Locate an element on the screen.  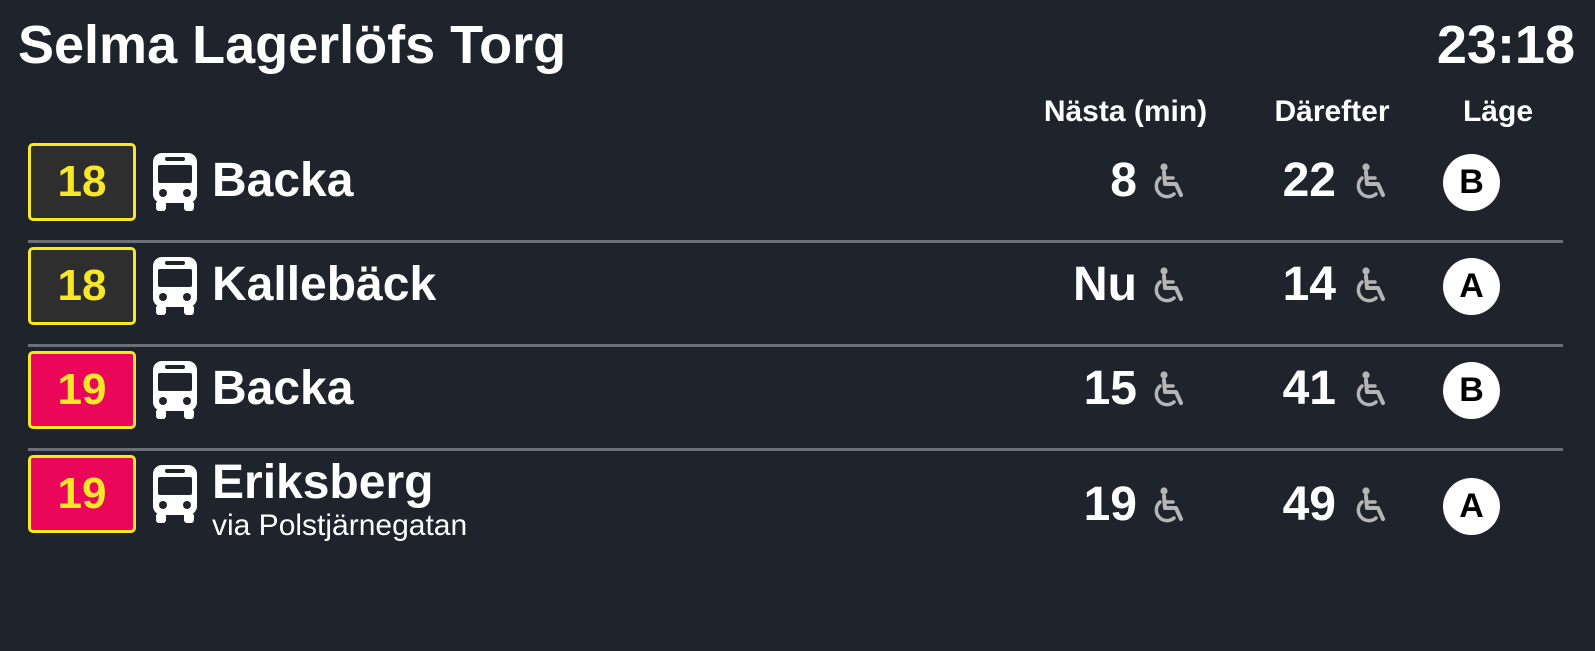
next-departure: 8 is located at coordinates (1123, 180).